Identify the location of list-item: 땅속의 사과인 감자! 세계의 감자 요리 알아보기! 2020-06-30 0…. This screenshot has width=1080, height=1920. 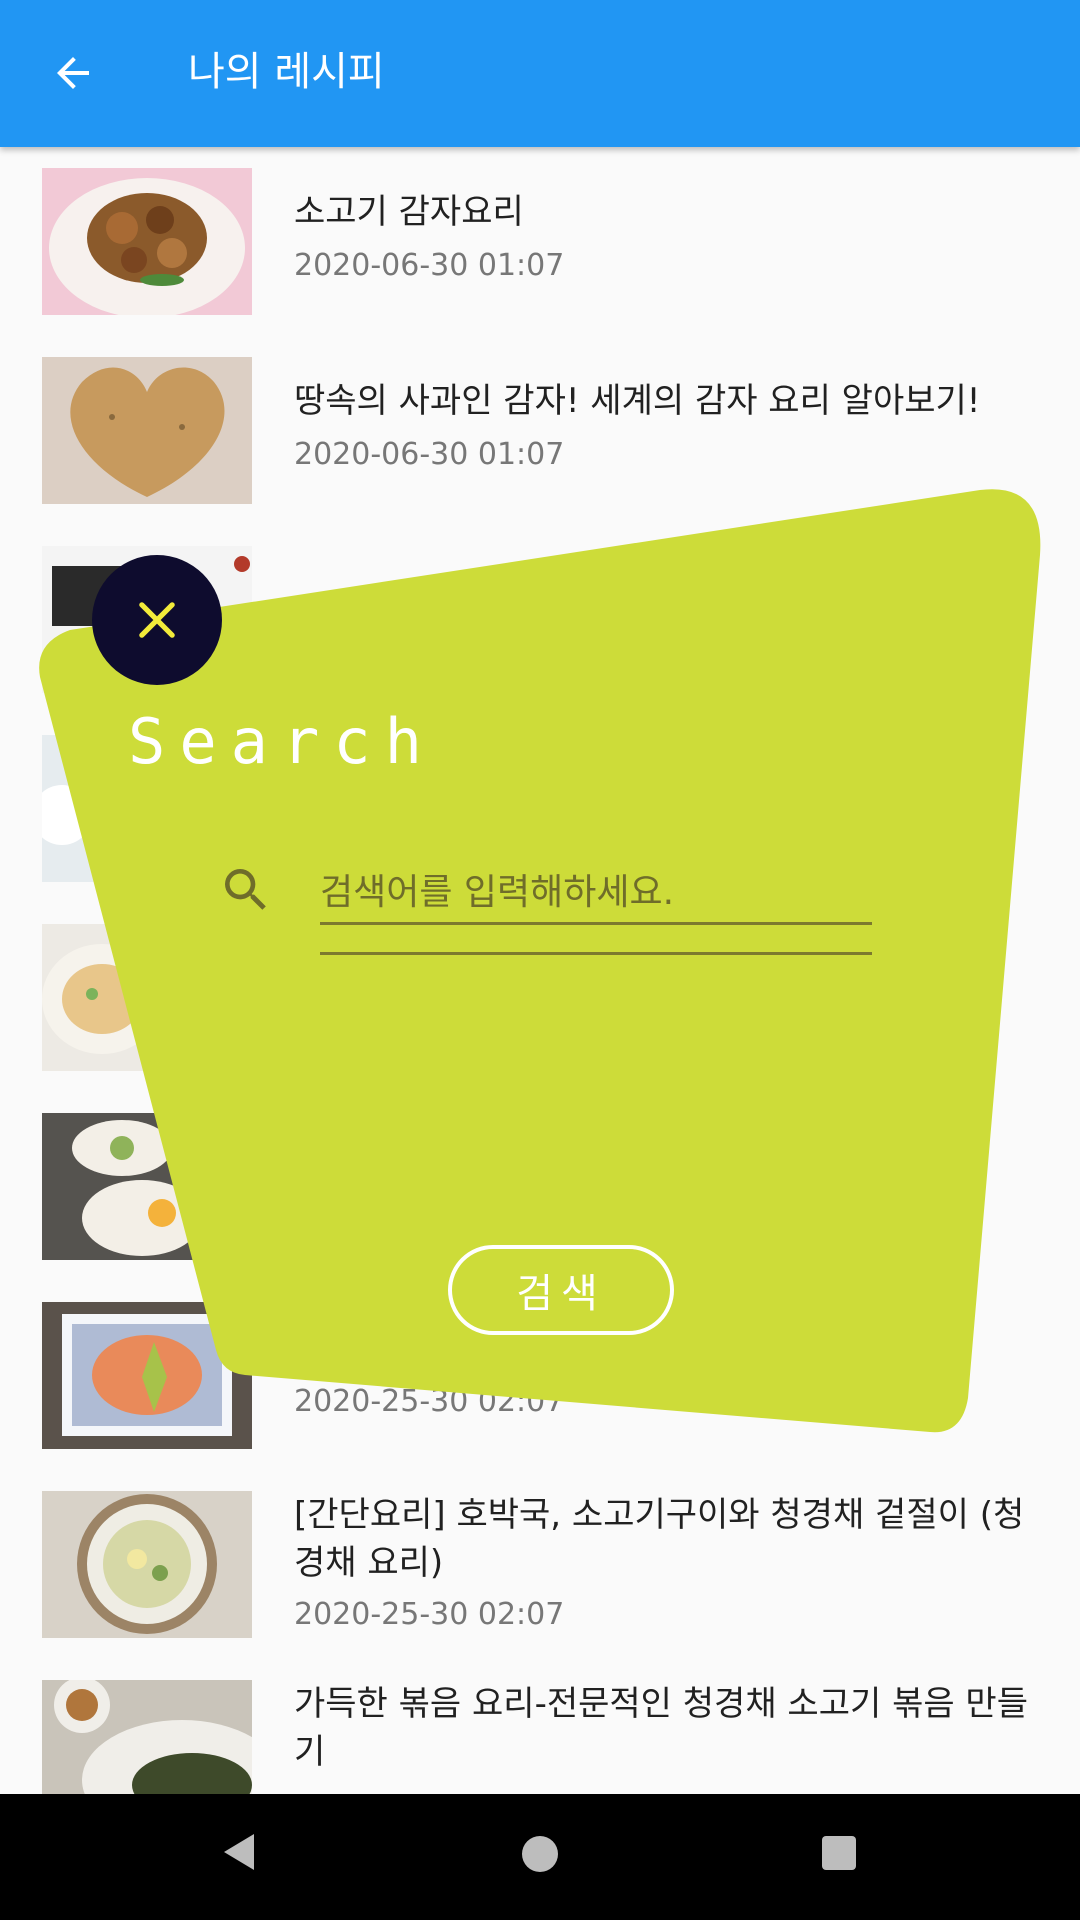
(540, 430).